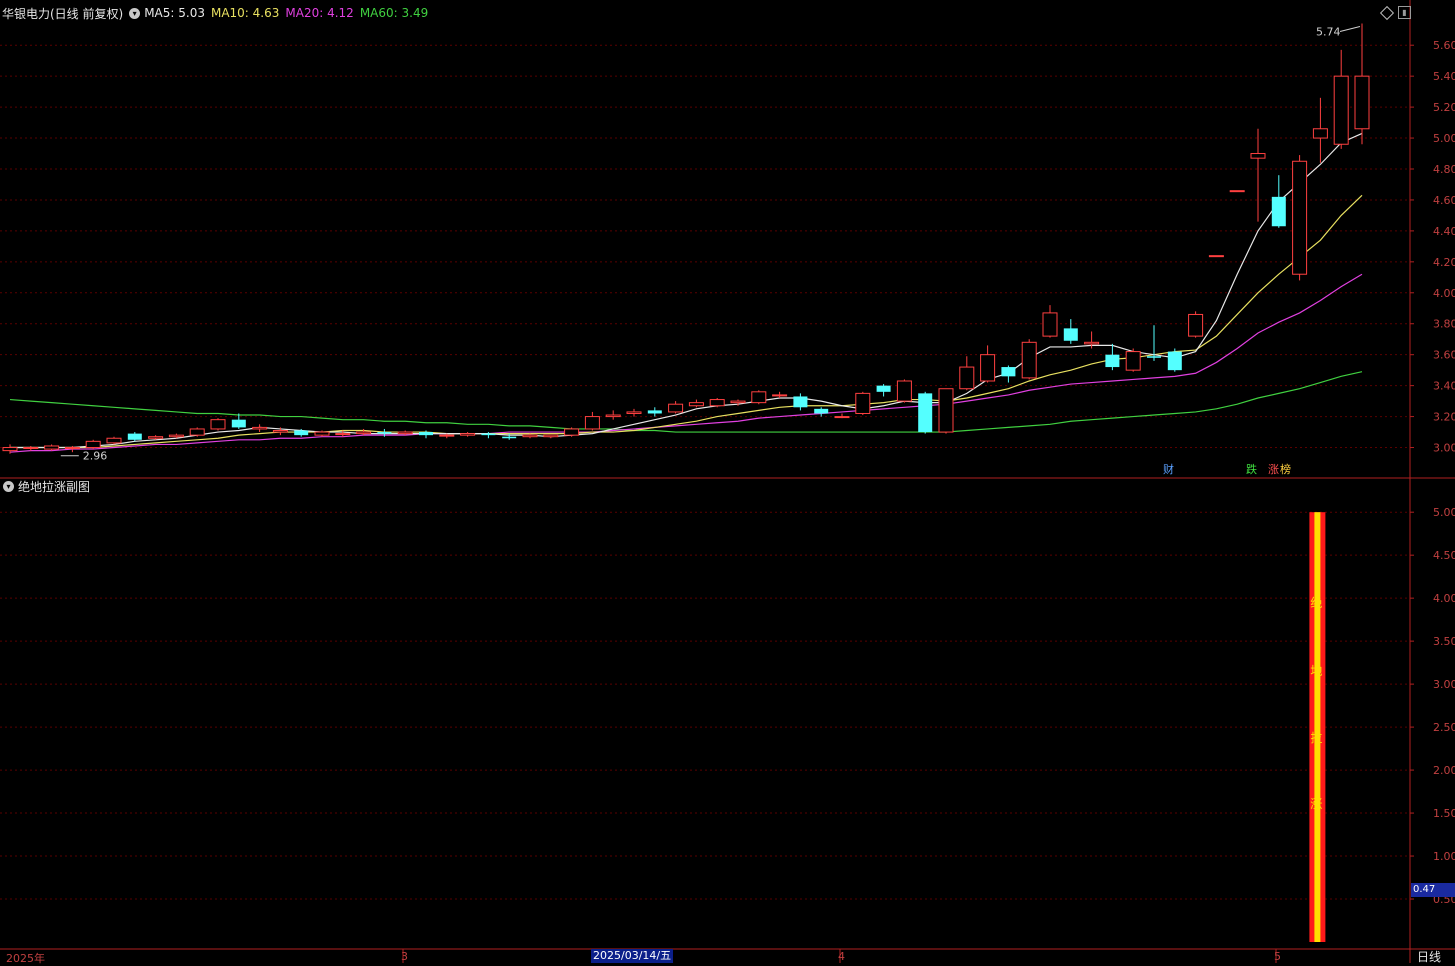  Describe the element at coordinates (1404, 12) in the screenshot. I see `window-icon: ▮` at that location.